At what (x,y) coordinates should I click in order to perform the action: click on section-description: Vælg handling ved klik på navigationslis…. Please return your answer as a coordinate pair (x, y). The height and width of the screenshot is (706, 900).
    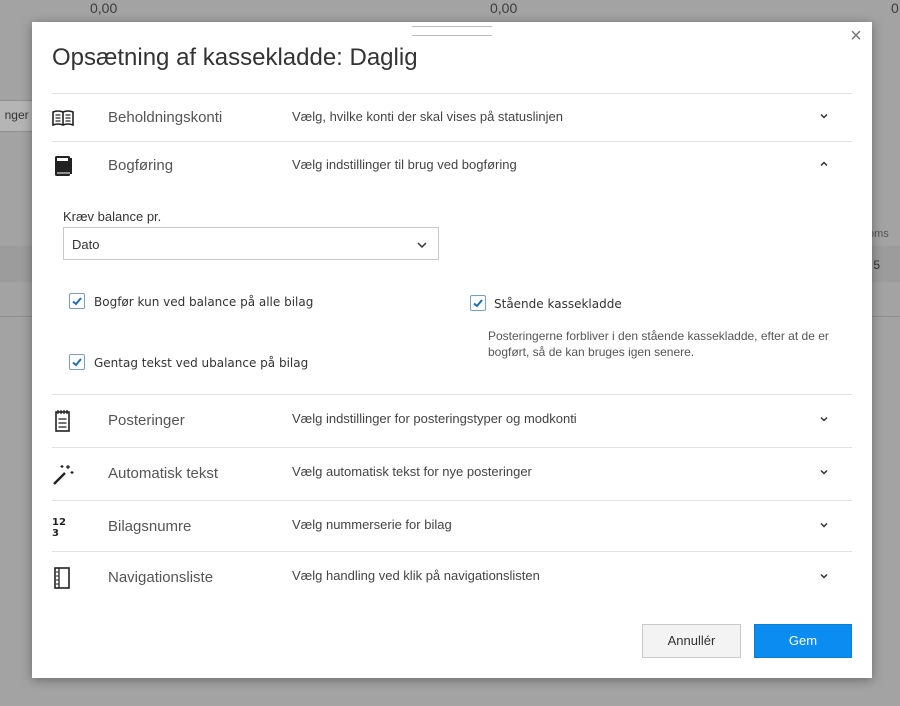
    Looking at the image, I should click on (416, 575).